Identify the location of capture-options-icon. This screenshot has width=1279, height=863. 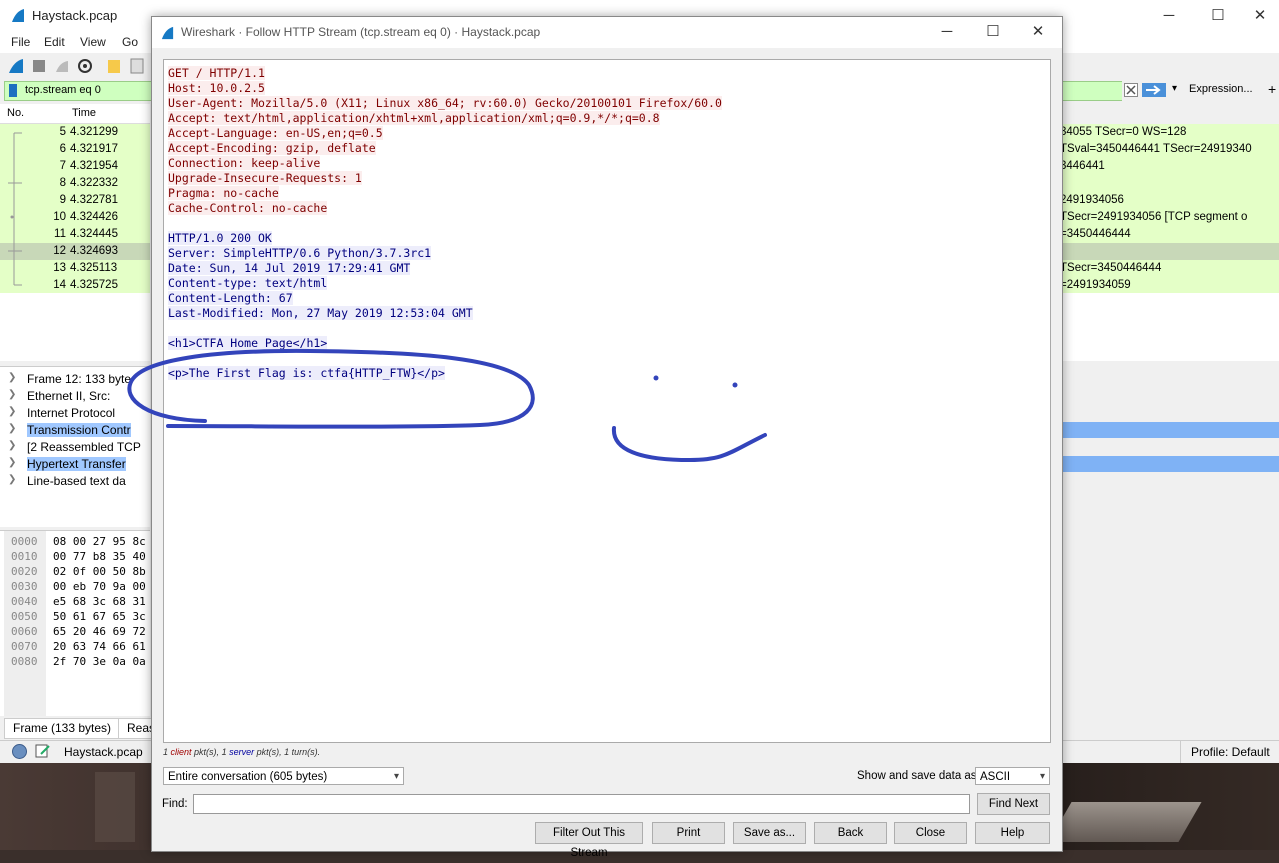
(85, 66).